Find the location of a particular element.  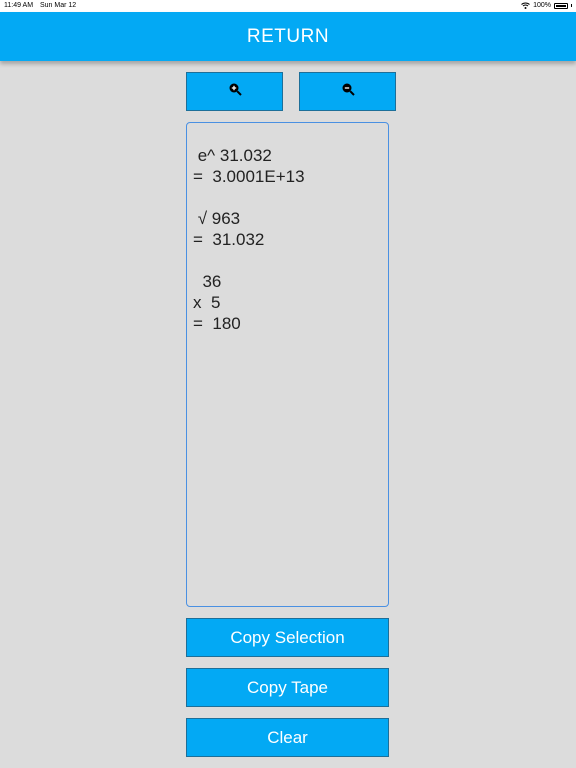

tape-line: = 31.032 is located at coordinates (229, 239).